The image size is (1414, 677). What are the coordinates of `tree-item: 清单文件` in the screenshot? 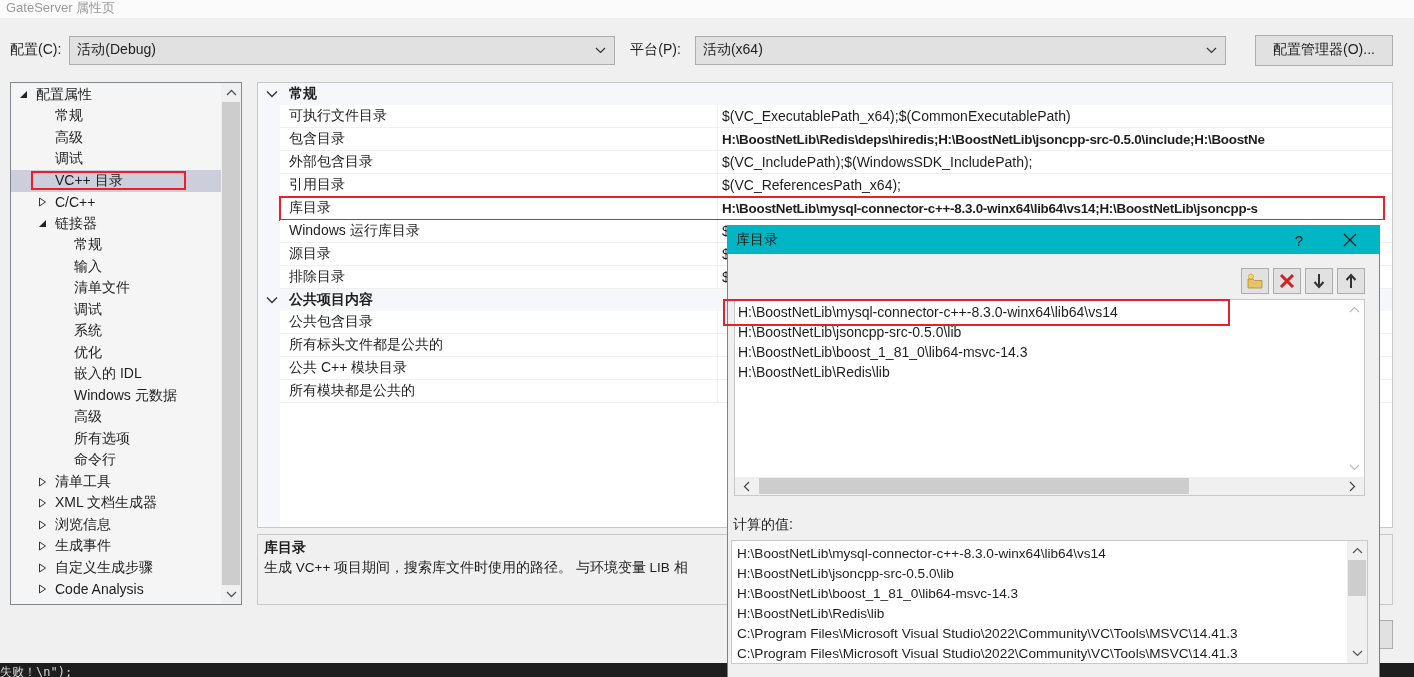 It's located at (116, 288).